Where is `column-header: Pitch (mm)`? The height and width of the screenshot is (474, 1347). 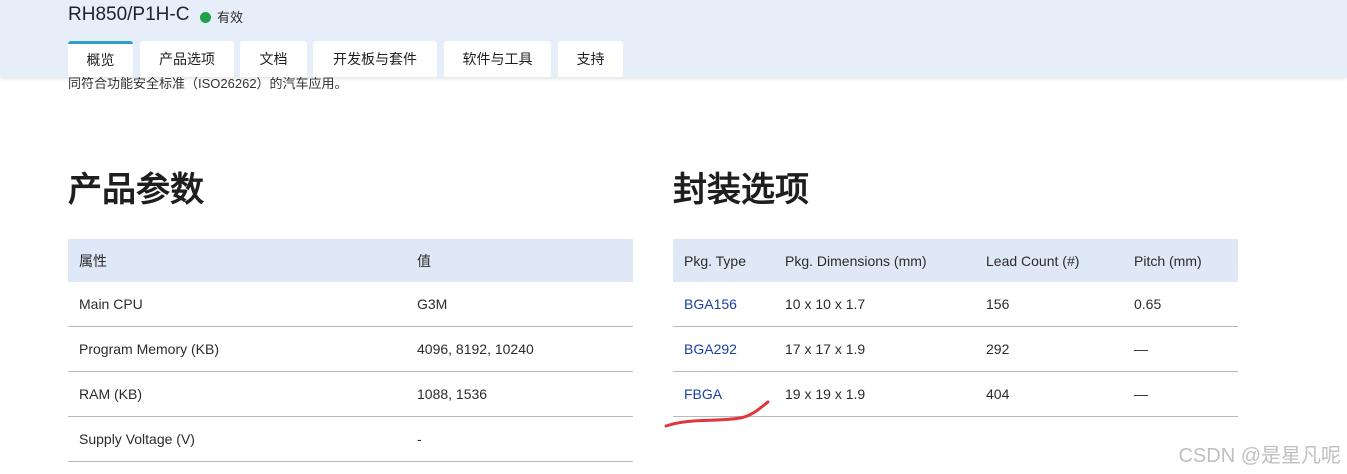 column-header: Pitch (mm) is located at coordinates (1180, 260).